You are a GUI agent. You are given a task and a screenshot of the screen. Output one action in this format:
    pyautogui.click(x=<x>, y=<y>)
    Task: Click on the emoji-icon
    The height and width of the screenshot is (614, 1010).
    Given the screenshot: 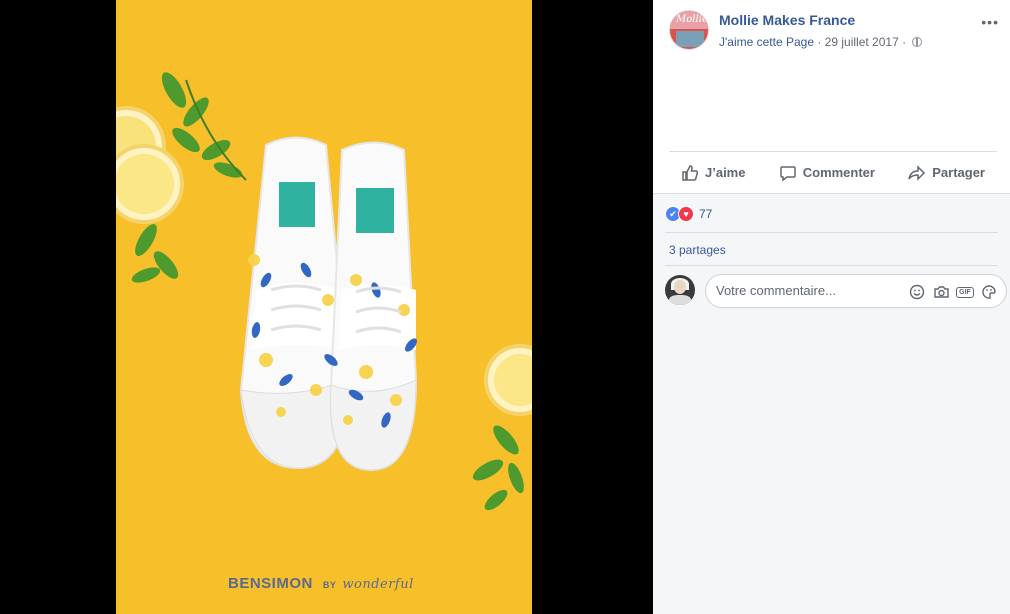 What is the action you would take?
    pyautogui.click(x=917, y=292)
    